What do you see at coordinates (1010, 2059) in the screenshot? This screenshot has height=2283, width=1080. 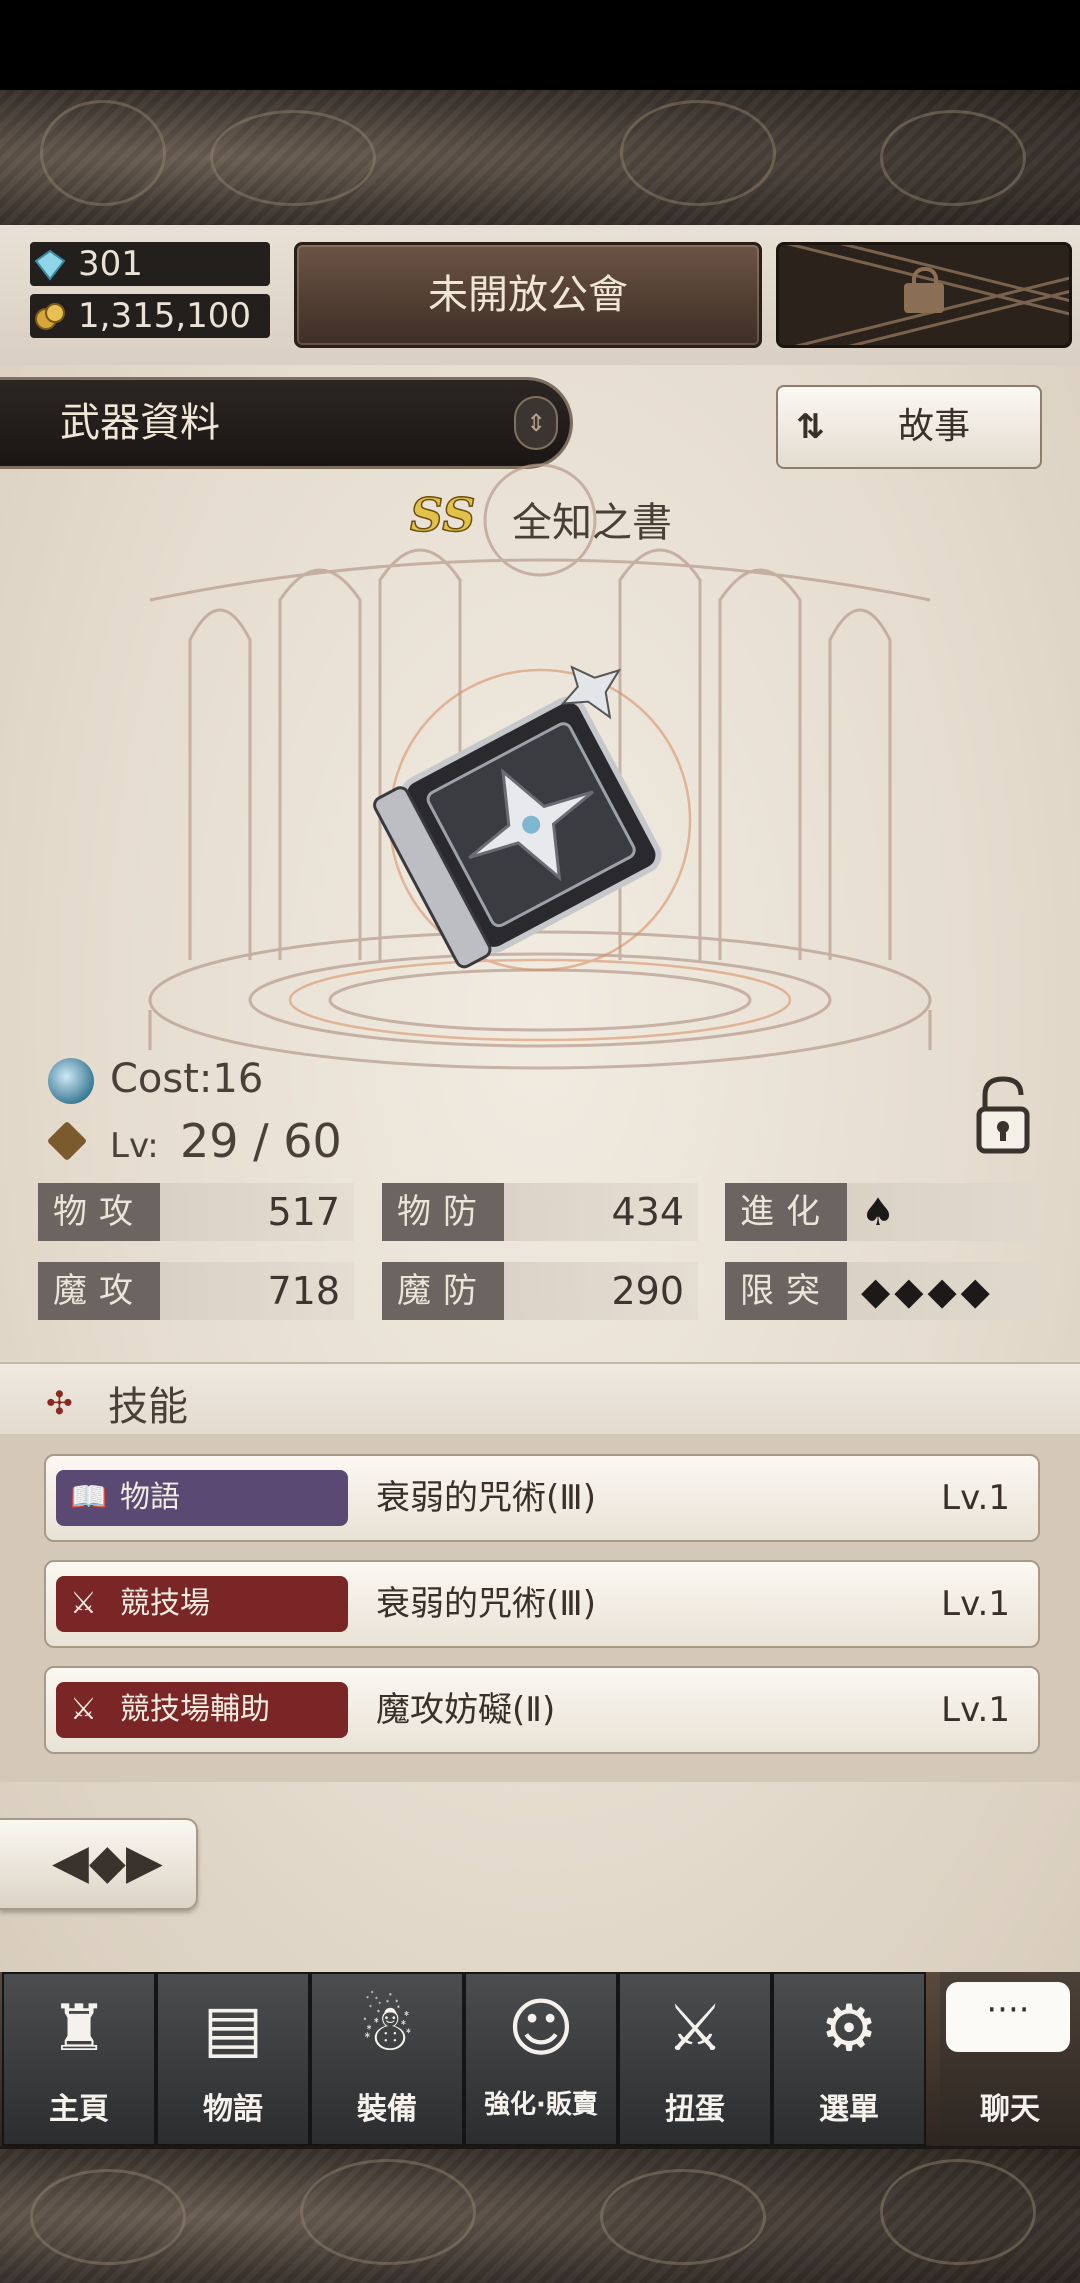 I see `chat-button: ···· 聊天` at bounding box center [1010, 2059].